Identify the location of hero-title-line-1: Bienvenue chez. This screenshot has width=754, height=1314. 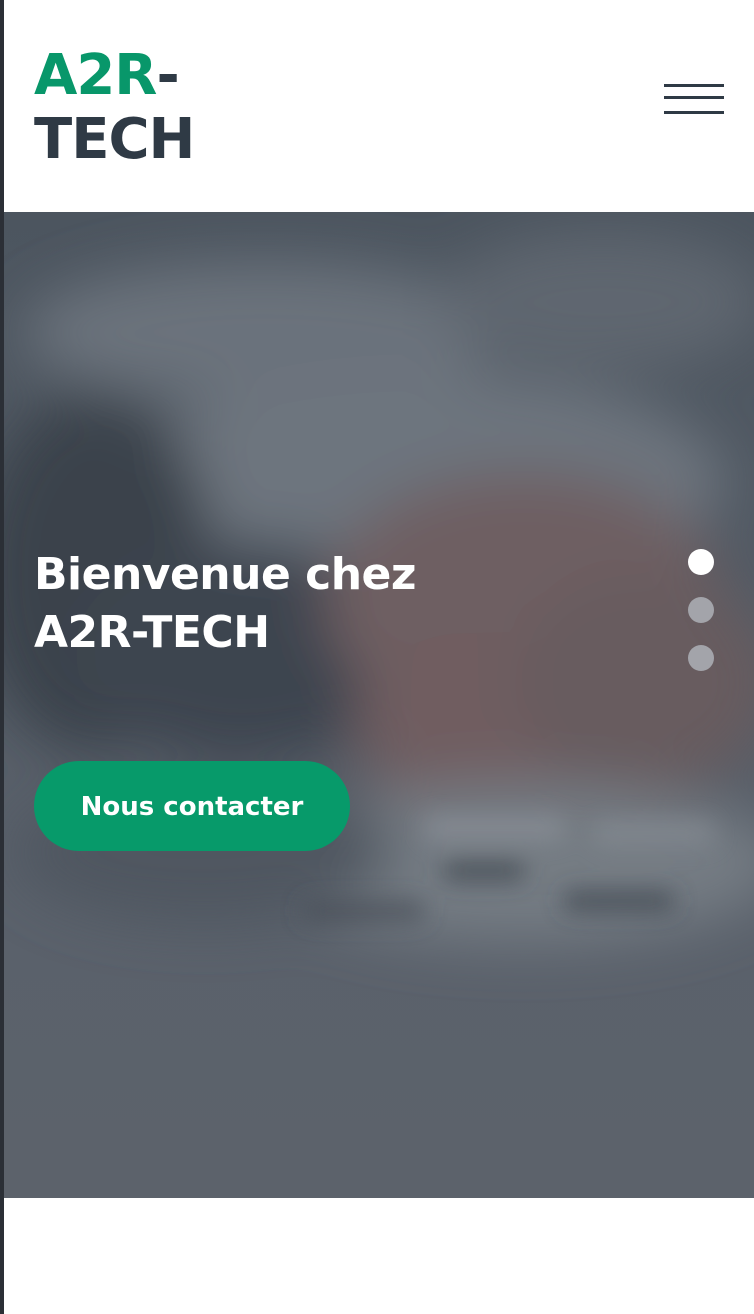
(225, 574).